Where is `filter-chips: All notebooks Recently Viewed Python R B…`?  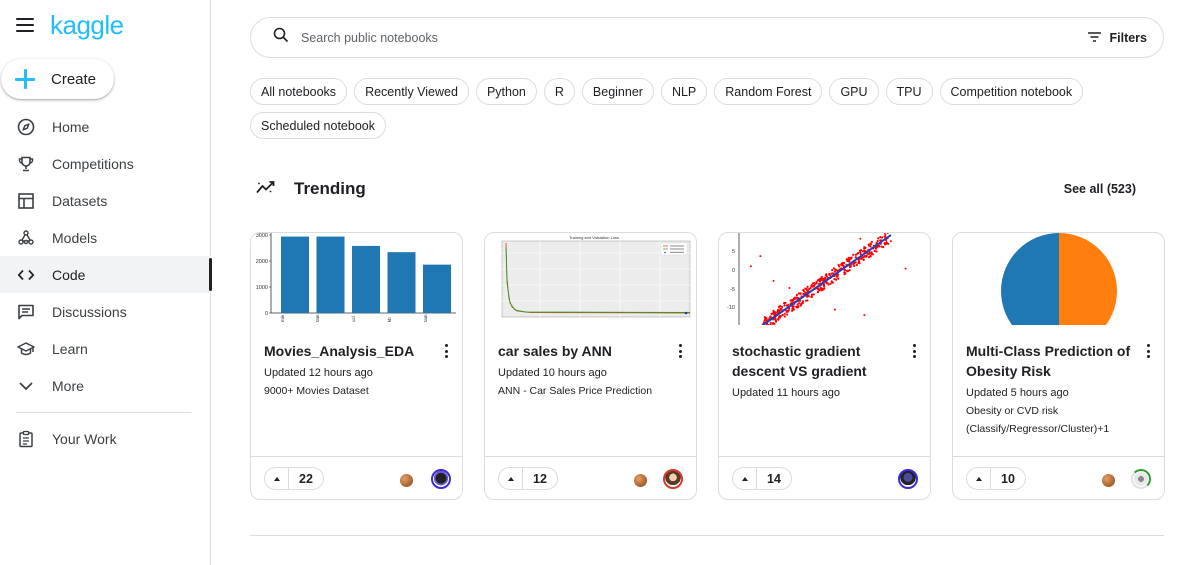
filter-chips: All notebooks Recently Viewed Python R B… is located at coordinates (680, 108).